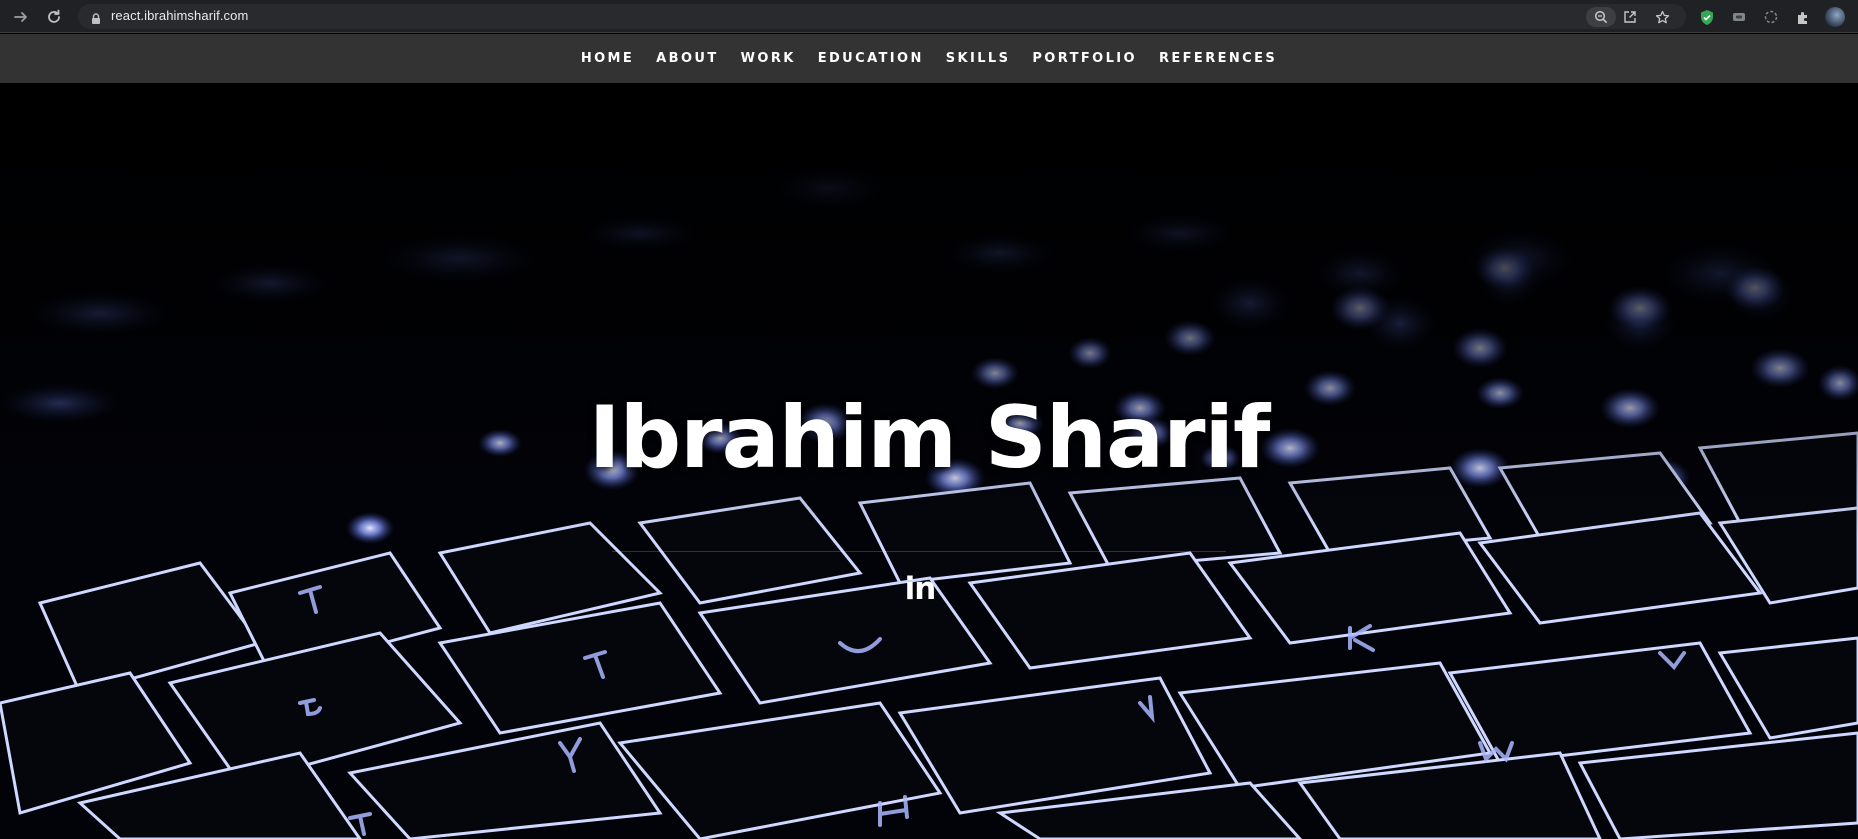 The height and width of the screenshot is (839, 1858). I want to click on address-bar: react.ibrahimsharif.com, so click(882, 16).